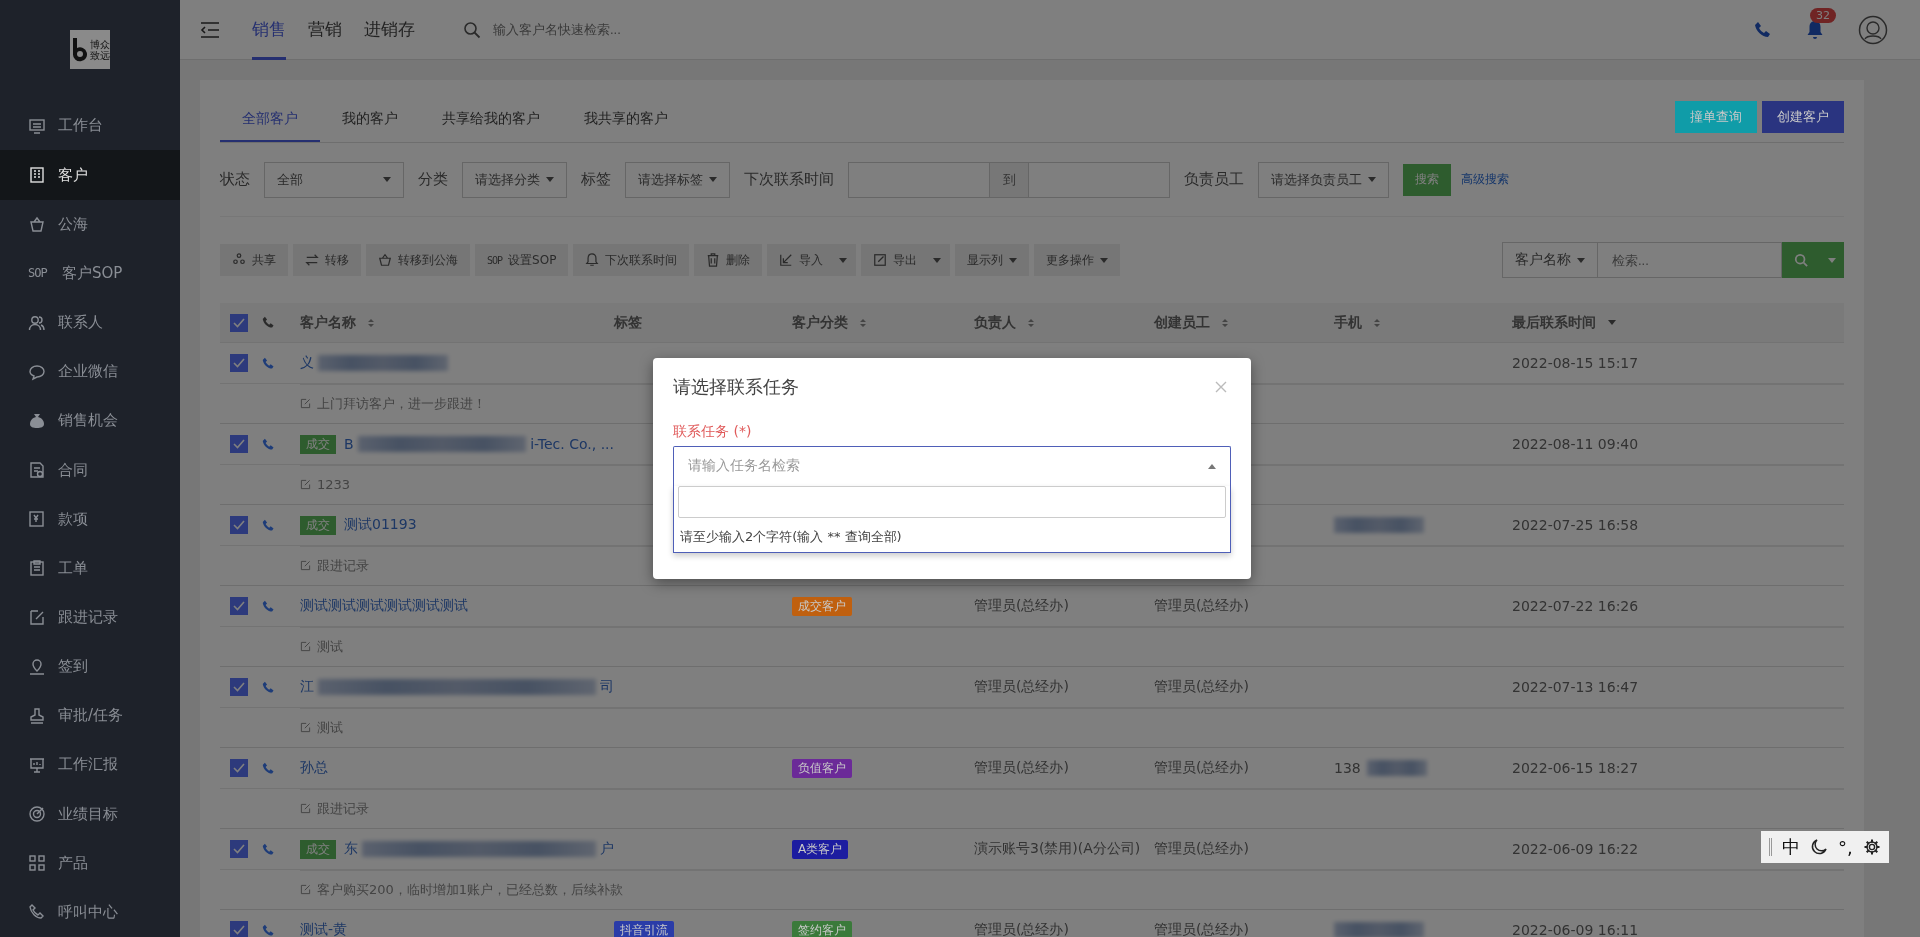 This screenshot has width=1920, height=937. I want to click on customer-tab: 共享给我的客户, so click(491, 126).